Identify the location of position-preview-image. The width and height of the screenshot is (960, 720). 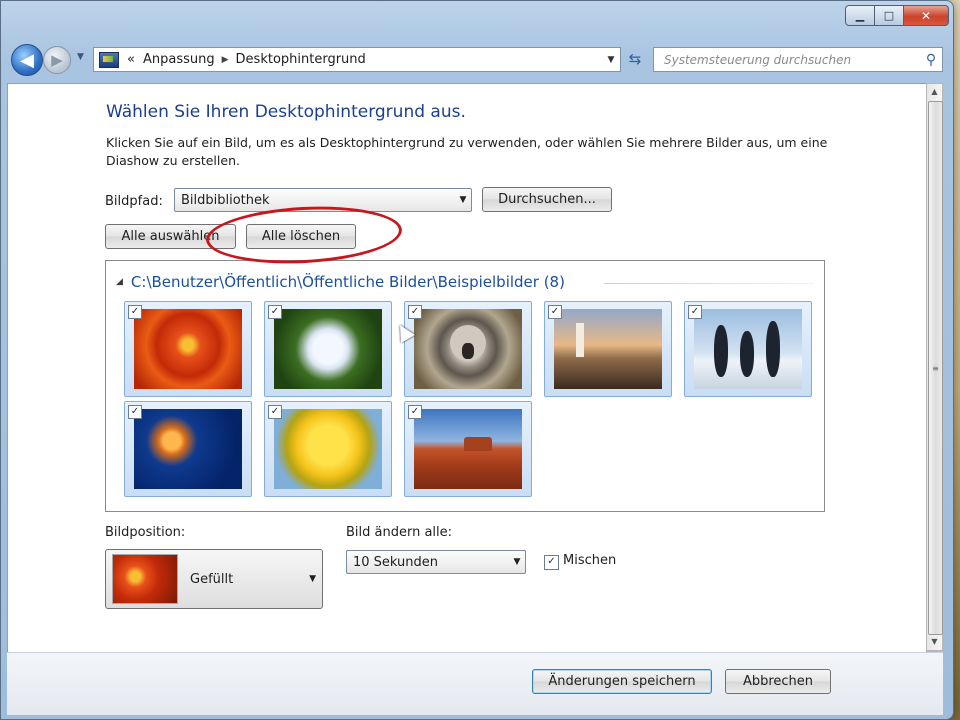
(145, 579).